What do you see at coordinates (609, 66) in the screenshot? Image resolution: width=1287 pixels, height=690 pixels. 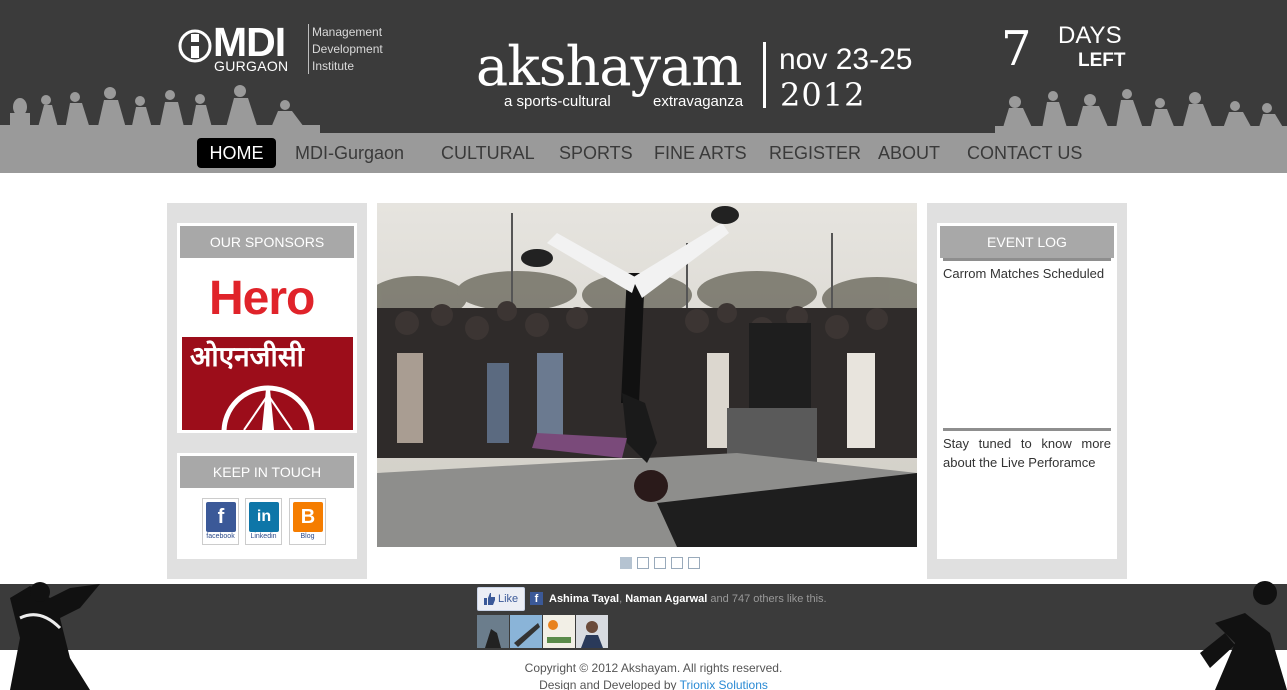 I see `event-title: akshayam` at bounding box center [609, 66].